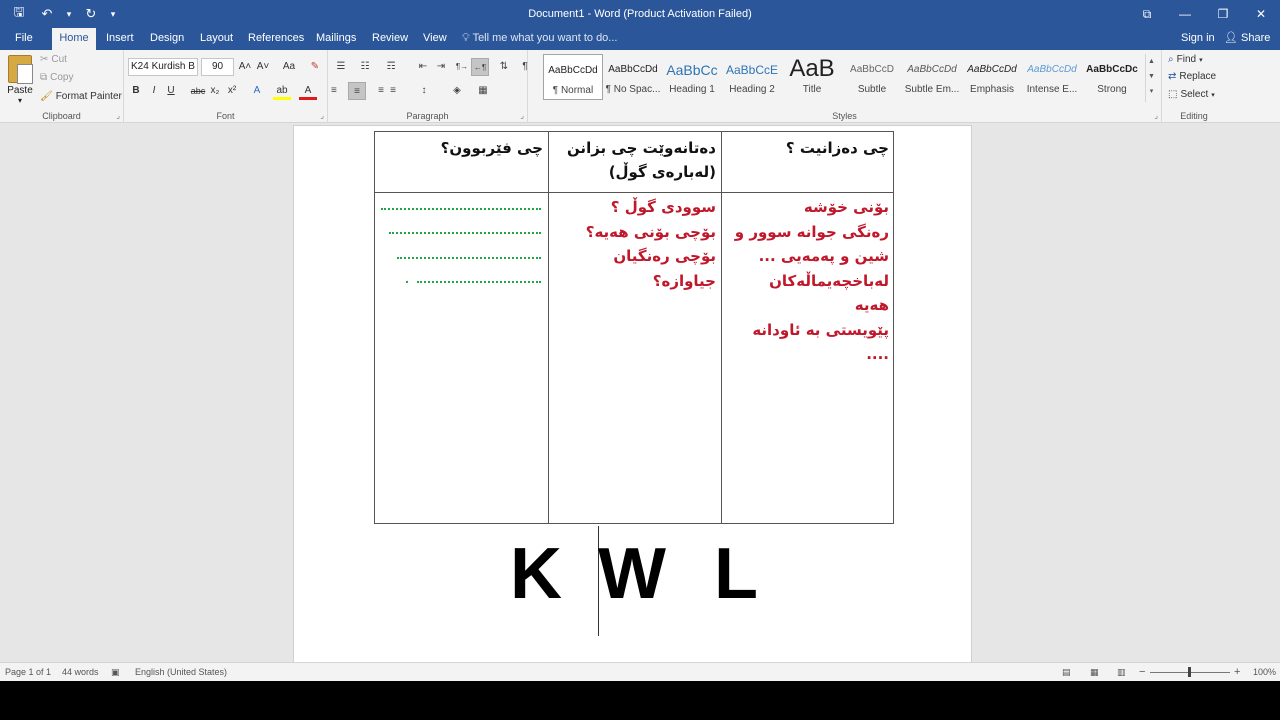  Describe the element at coordinates (181, 672) in the screenshot. I see `language-indicator: English (United States)` at that location.